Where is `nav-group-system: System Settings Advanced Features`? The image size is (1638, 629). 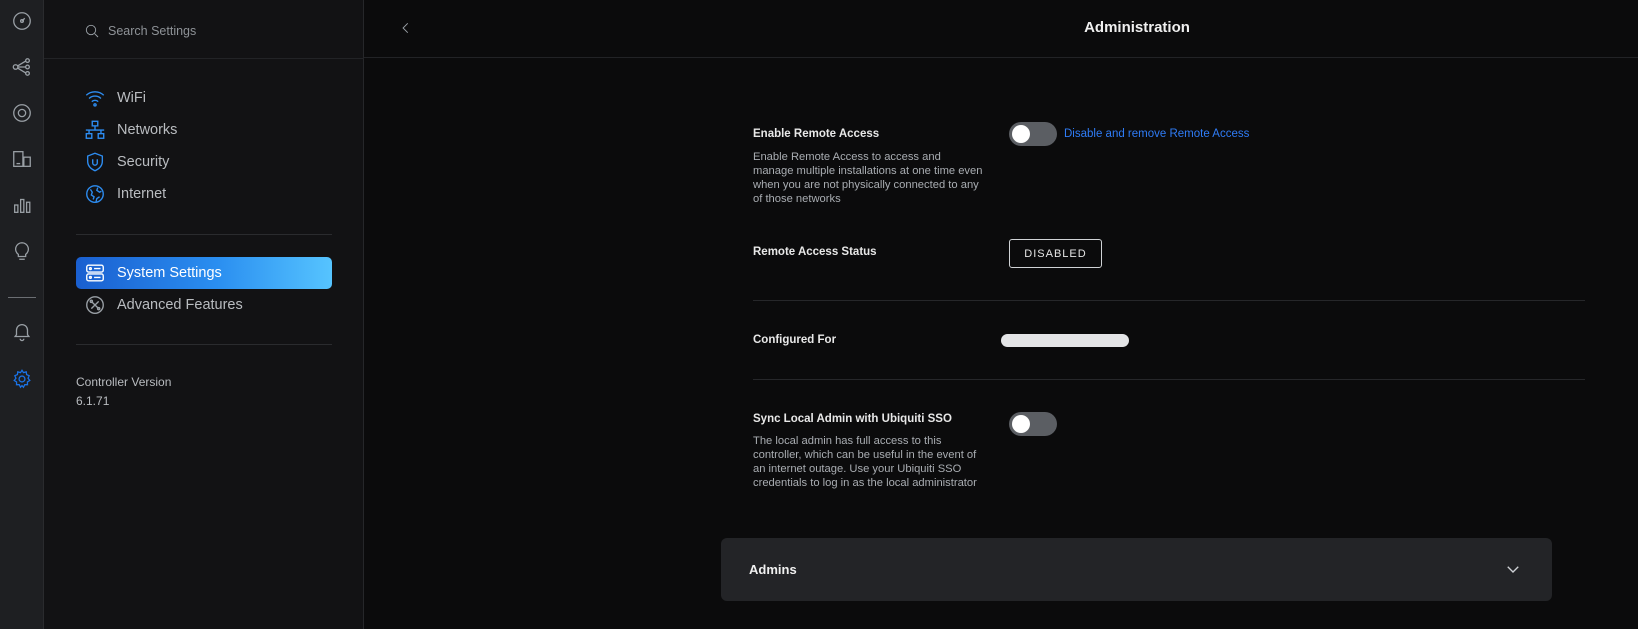
nav-group-system: System Settings Advanced Features is located at coordinates (204, 289).